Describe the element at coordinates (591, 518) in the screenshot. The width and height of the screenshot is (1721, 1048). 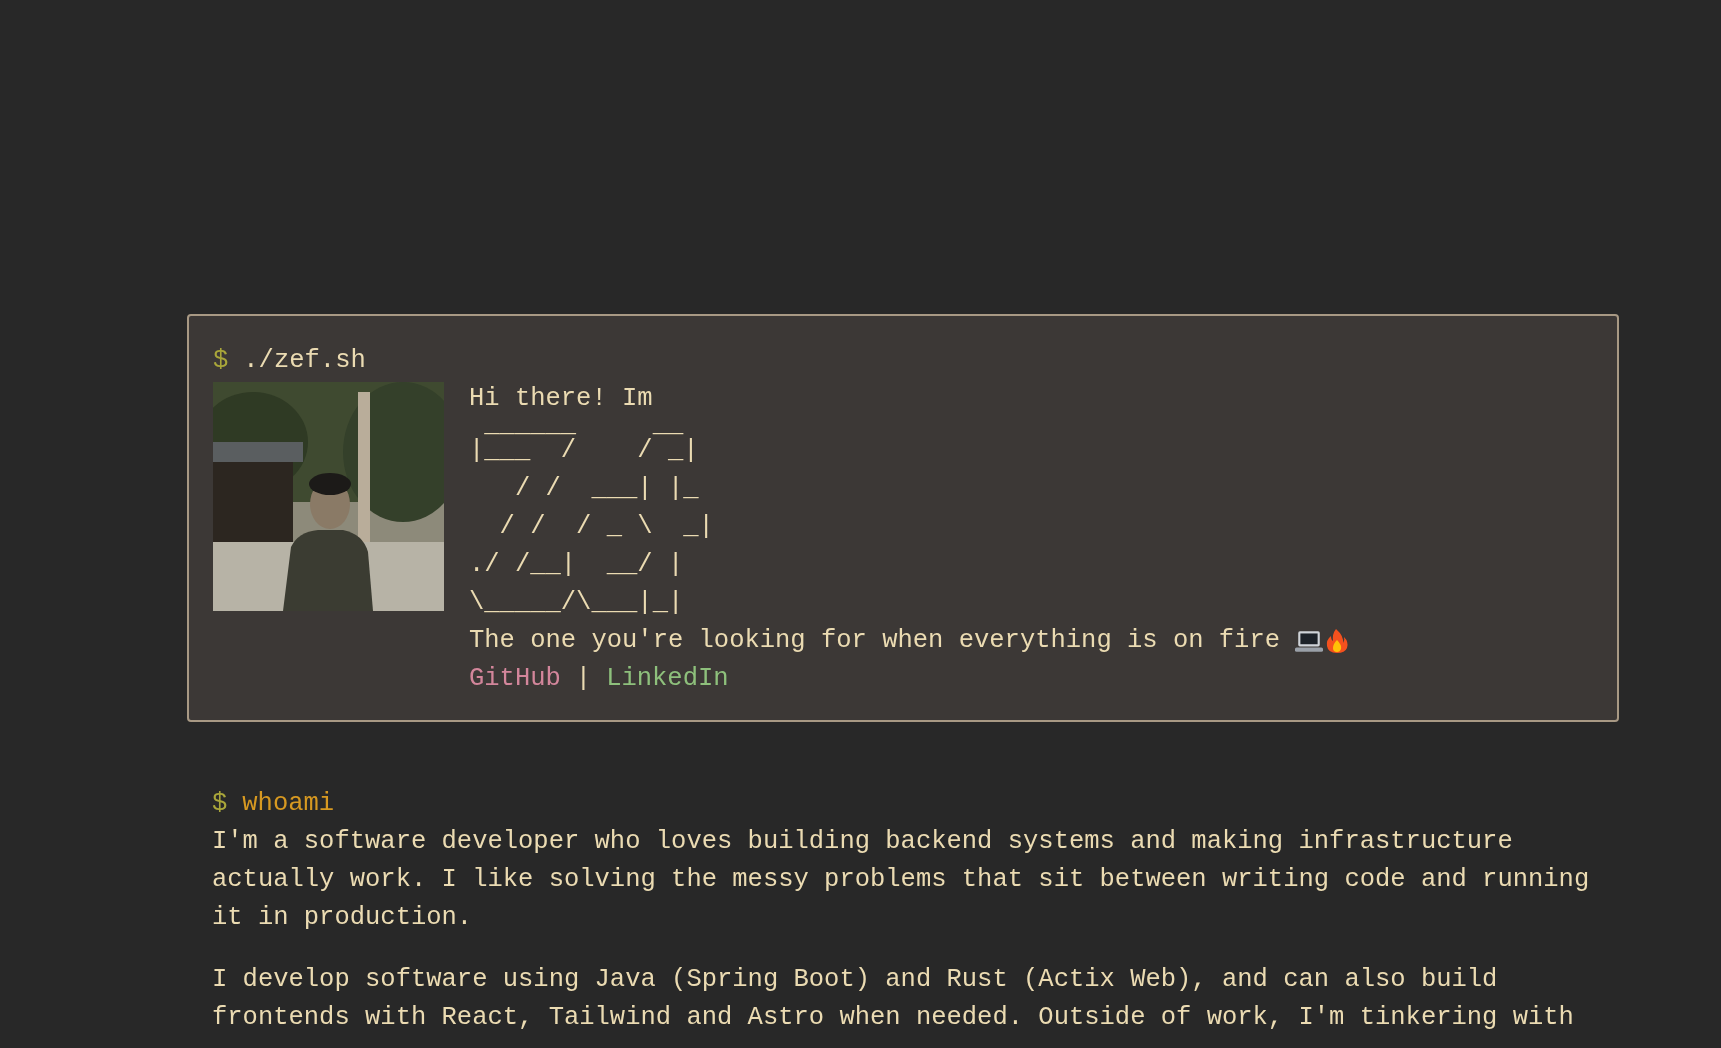
I see `ascii-art-logo: ______ __ |___ / / _| / / ___| |_ / / / _ \ _| ./ /__| __/ | \_____/\___|_|` at that location.